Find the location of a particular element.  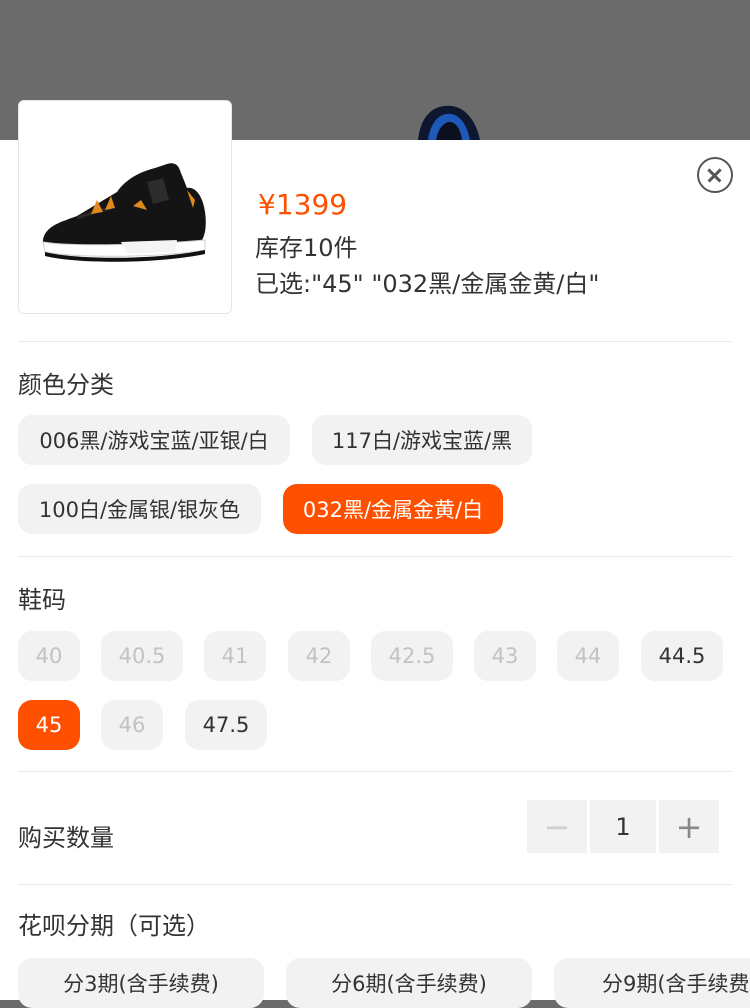

size-option: 40 is located at coordinates (49, 656).